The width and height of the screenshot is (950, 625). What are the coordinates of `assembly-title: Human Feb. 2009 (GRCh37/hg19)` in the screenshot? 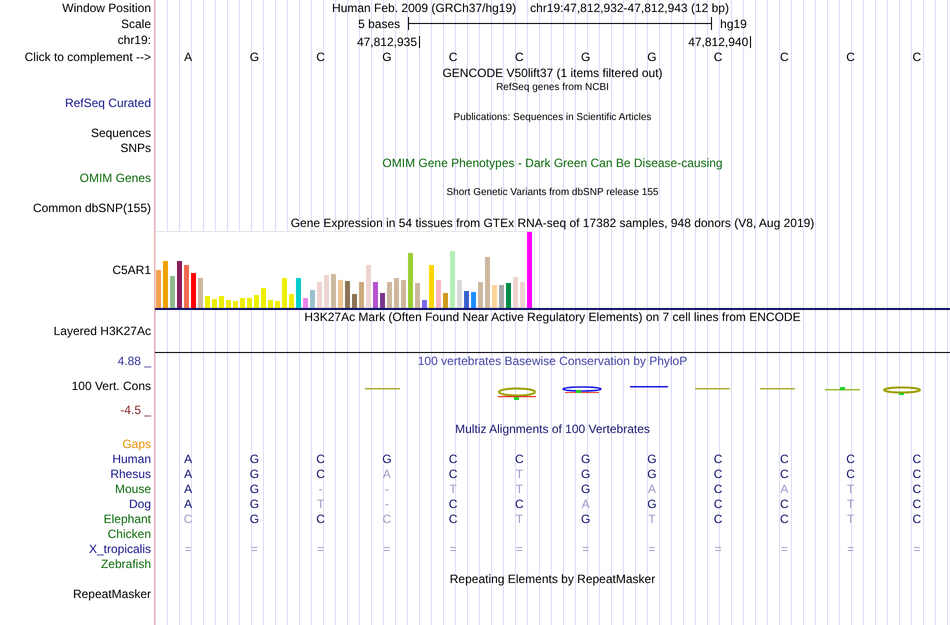 It's located at (424, 8).